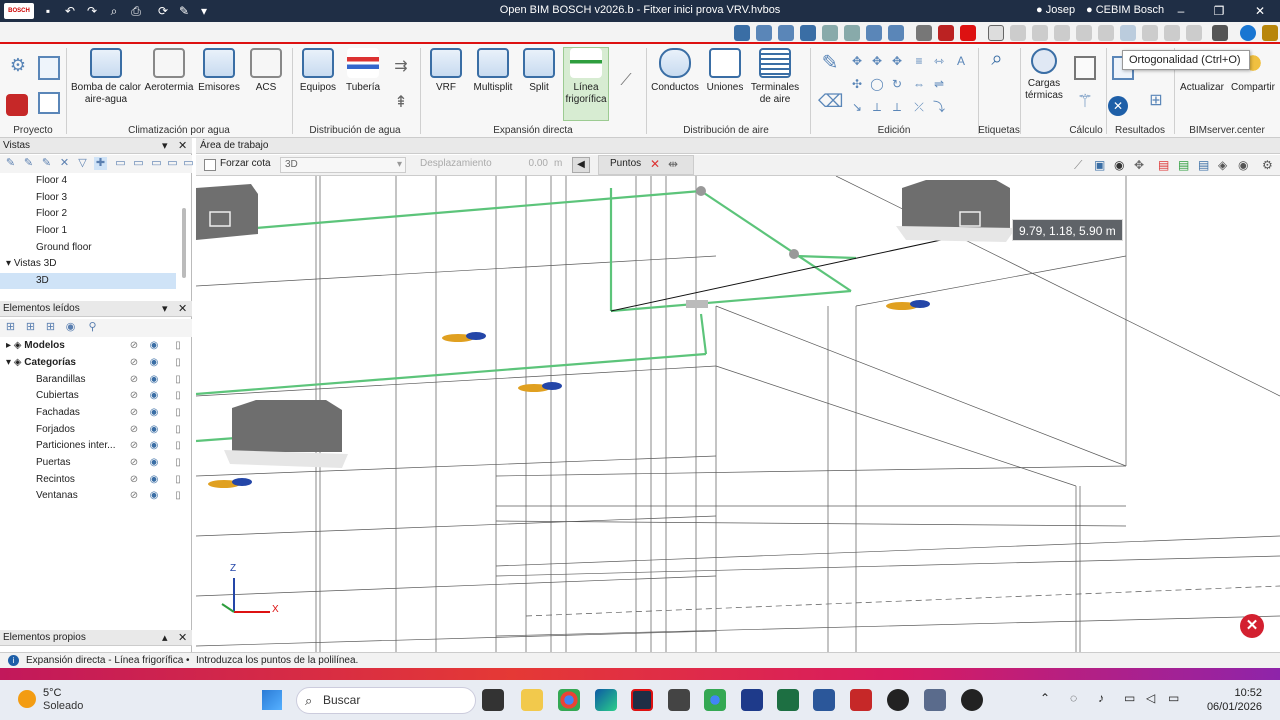  Describe the element at coordinates (182, 146) in the screenshot. I see `close-panel-icon: ✕` at that location.